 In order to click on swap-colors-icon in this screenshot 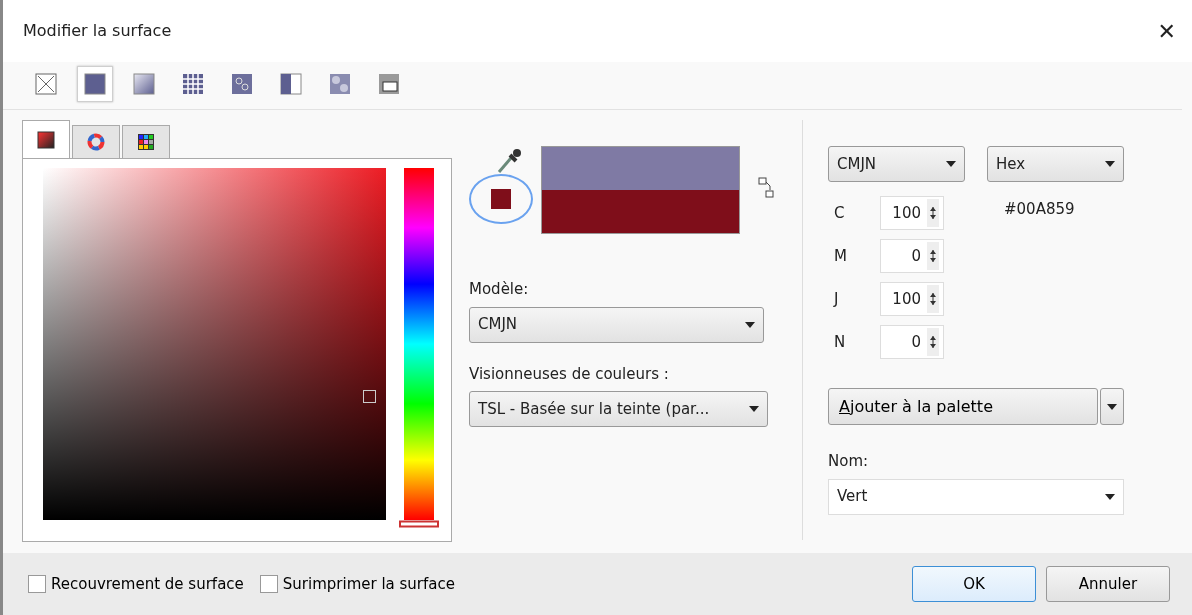, I will do `click(766, 187)`.